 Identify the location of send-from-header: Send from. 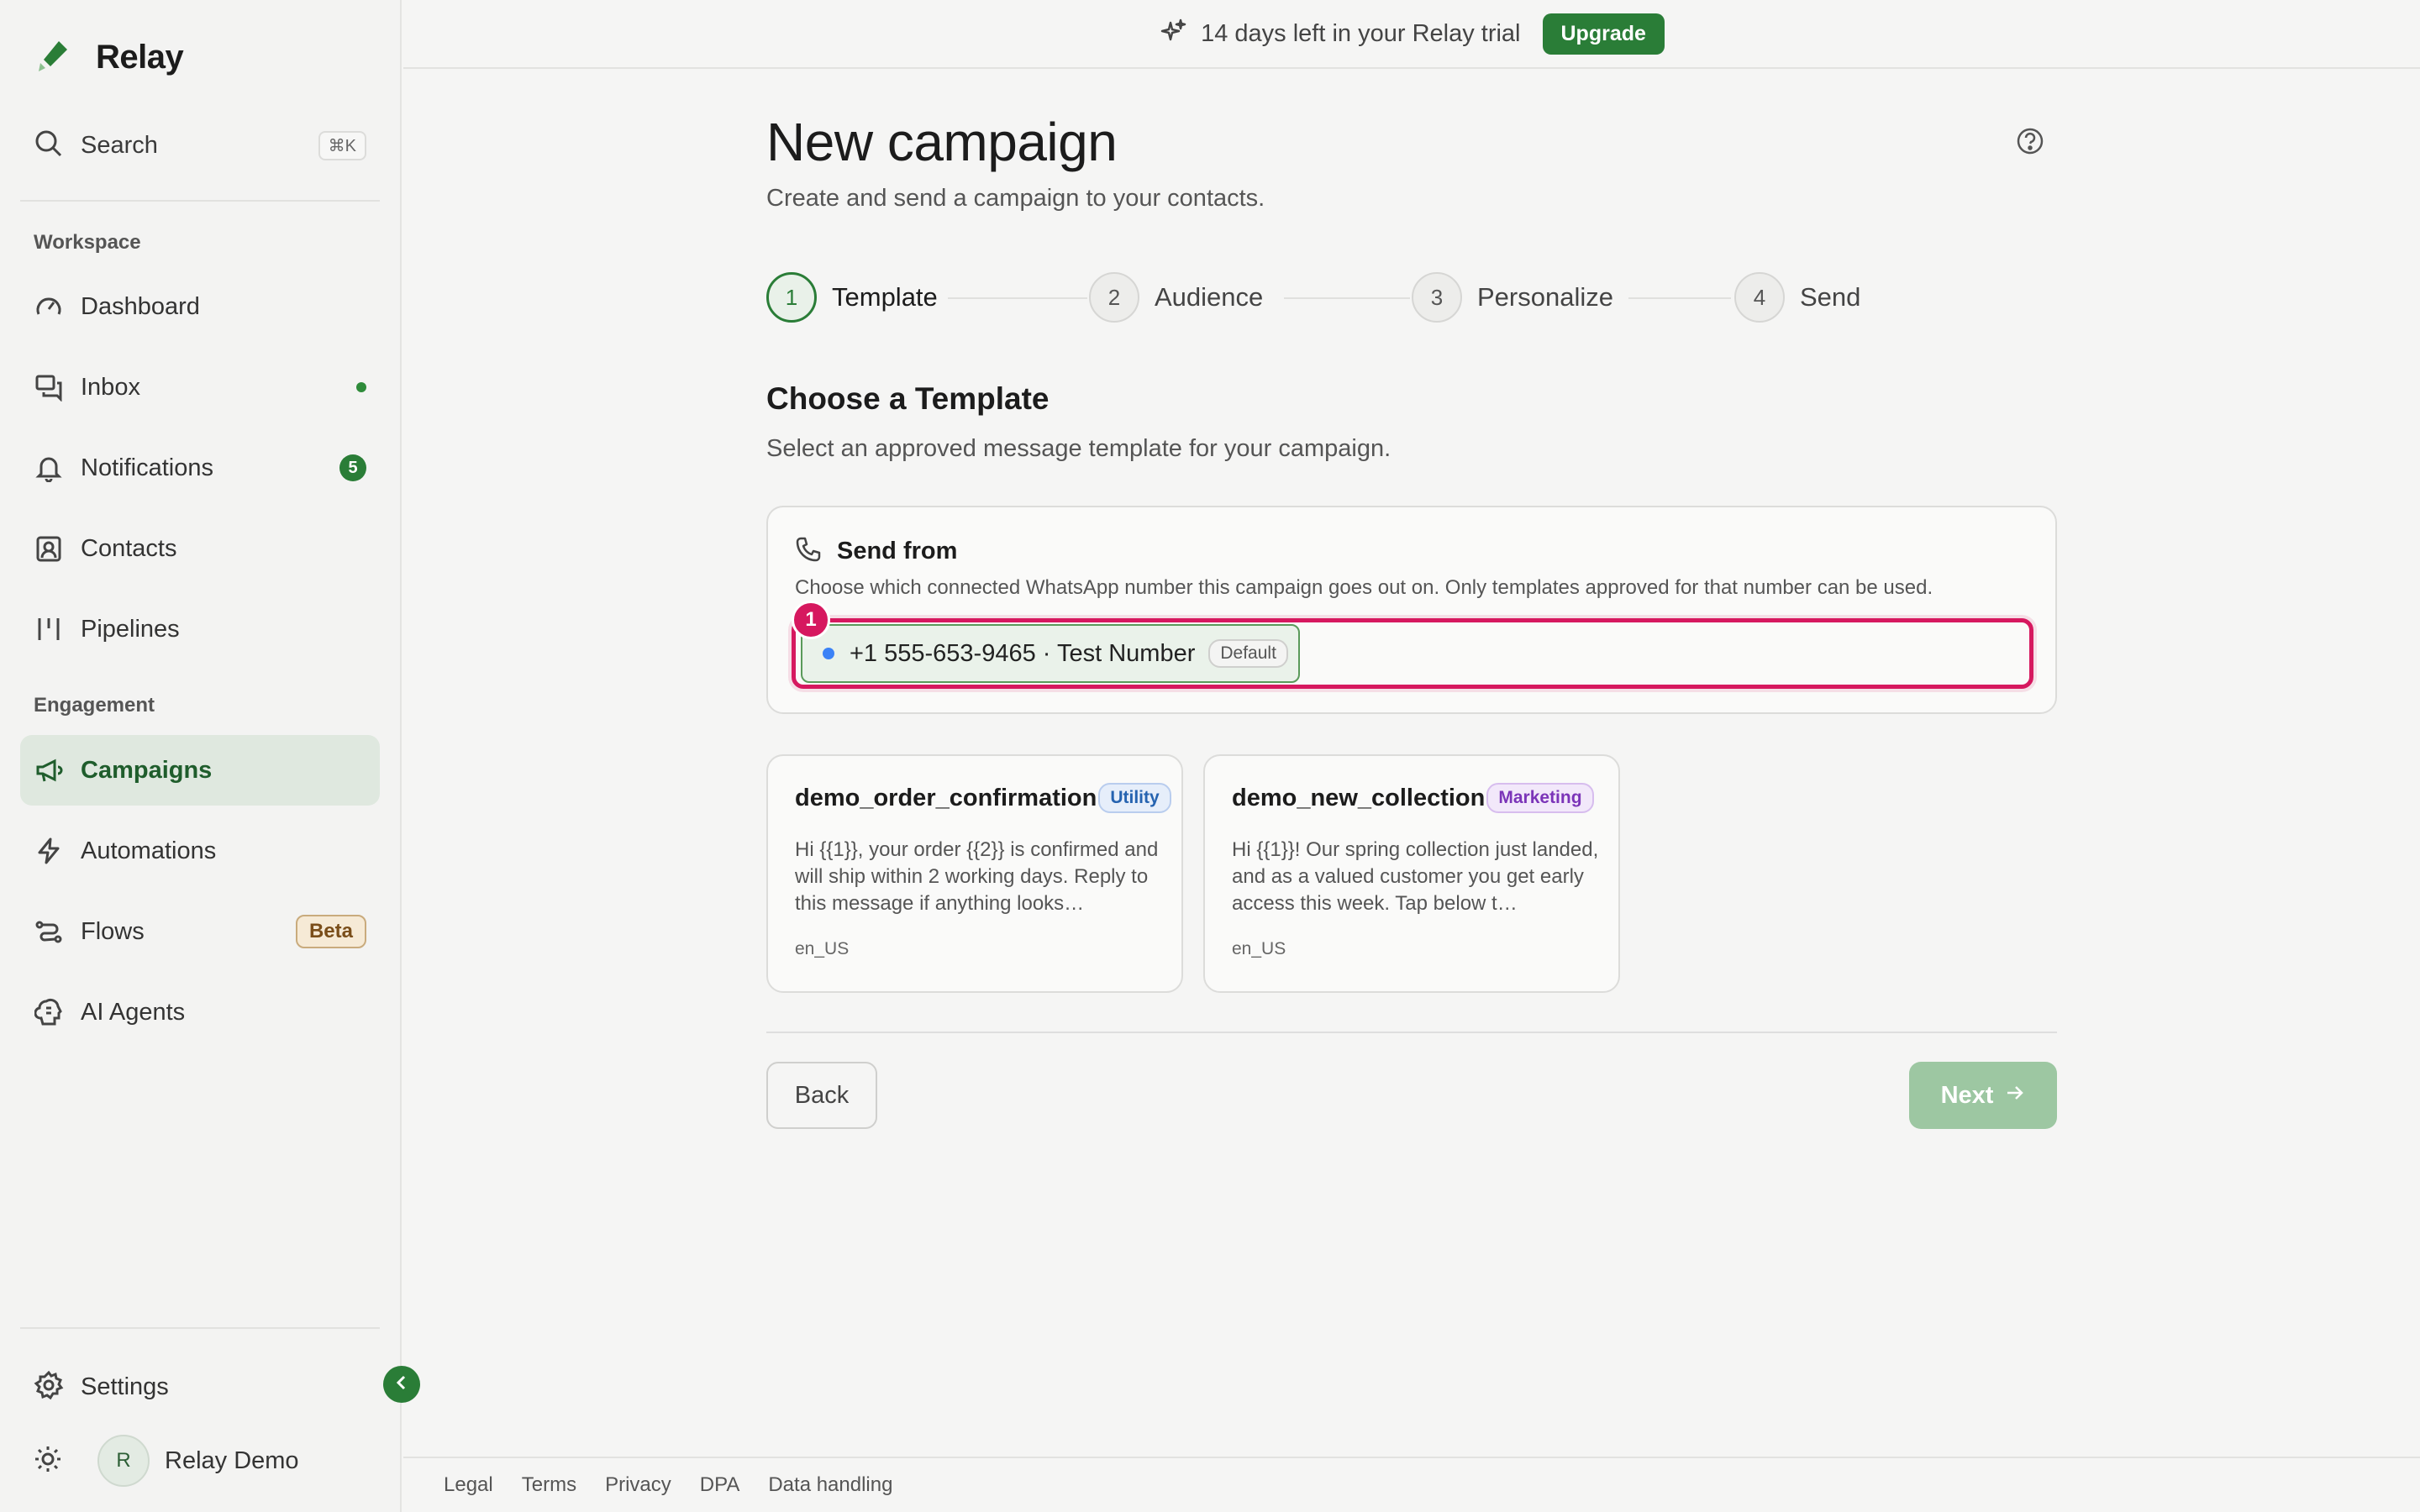
(876, 551).